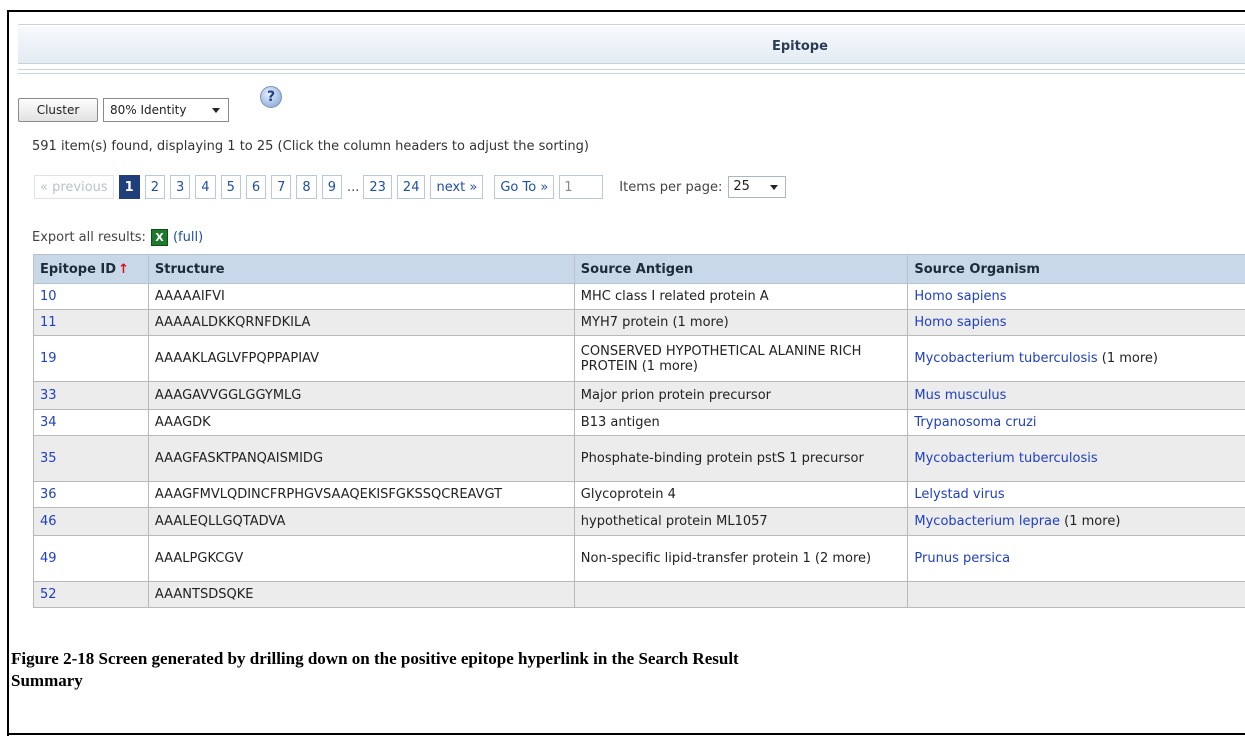 The image size is (1245, 736). What do you see at coordinates (205, 187) in the screenshot?
I see `page-link-4: 4` at bounding box center [205, 187].